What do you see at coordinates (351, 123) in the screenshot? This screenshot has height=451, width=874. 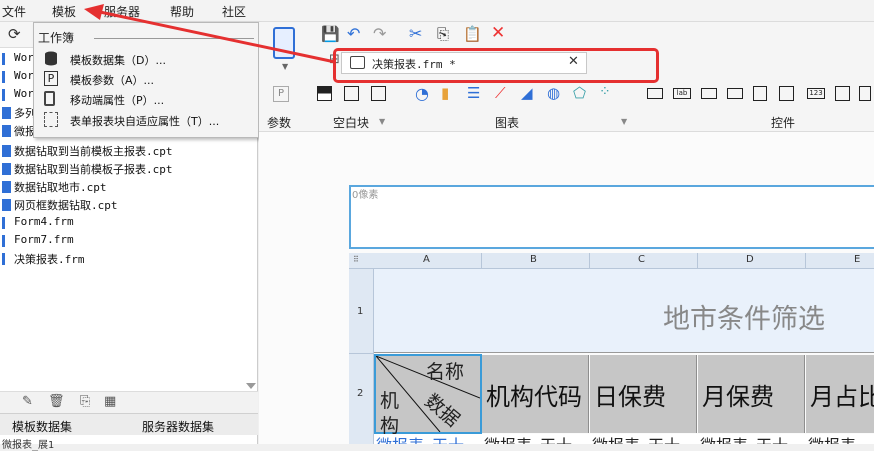 I see `group-label-blank: 空白块` at bounding box center [351, 123].